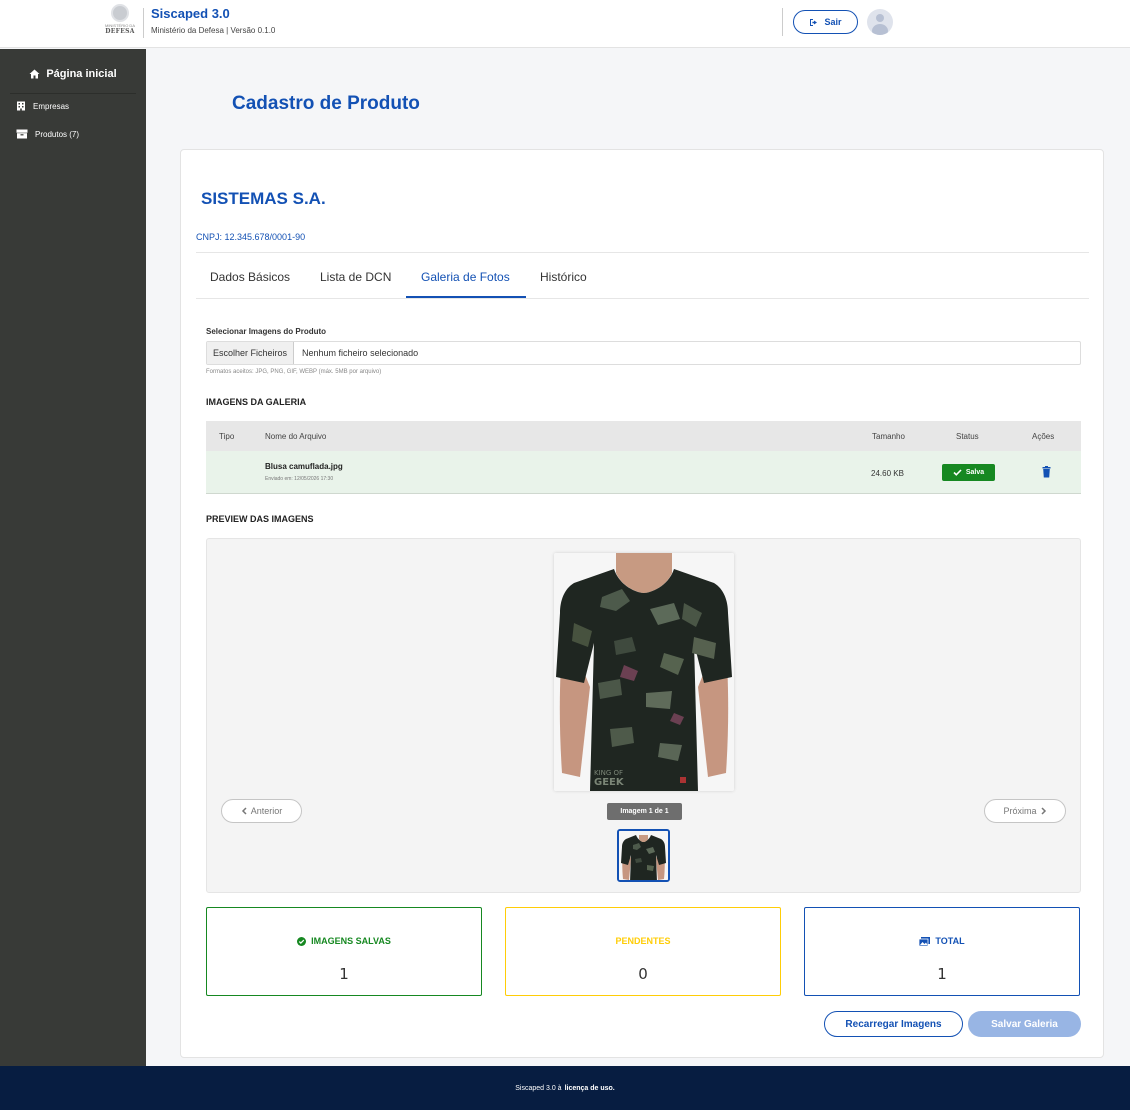 This screenshot has height=1110, width=1130. What do you see at coordinates (466, 297) in the screenshot?
I see `active-tab-indicator` at bounding box center [466, 297].